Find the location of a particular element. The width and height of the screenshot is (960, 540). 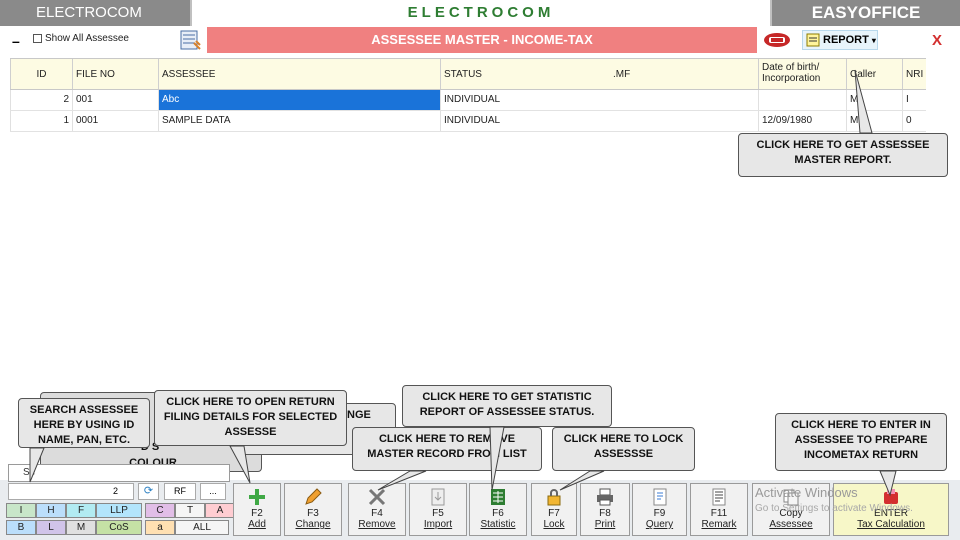

filter-btn-f: F is located at coordinates (81, 510).